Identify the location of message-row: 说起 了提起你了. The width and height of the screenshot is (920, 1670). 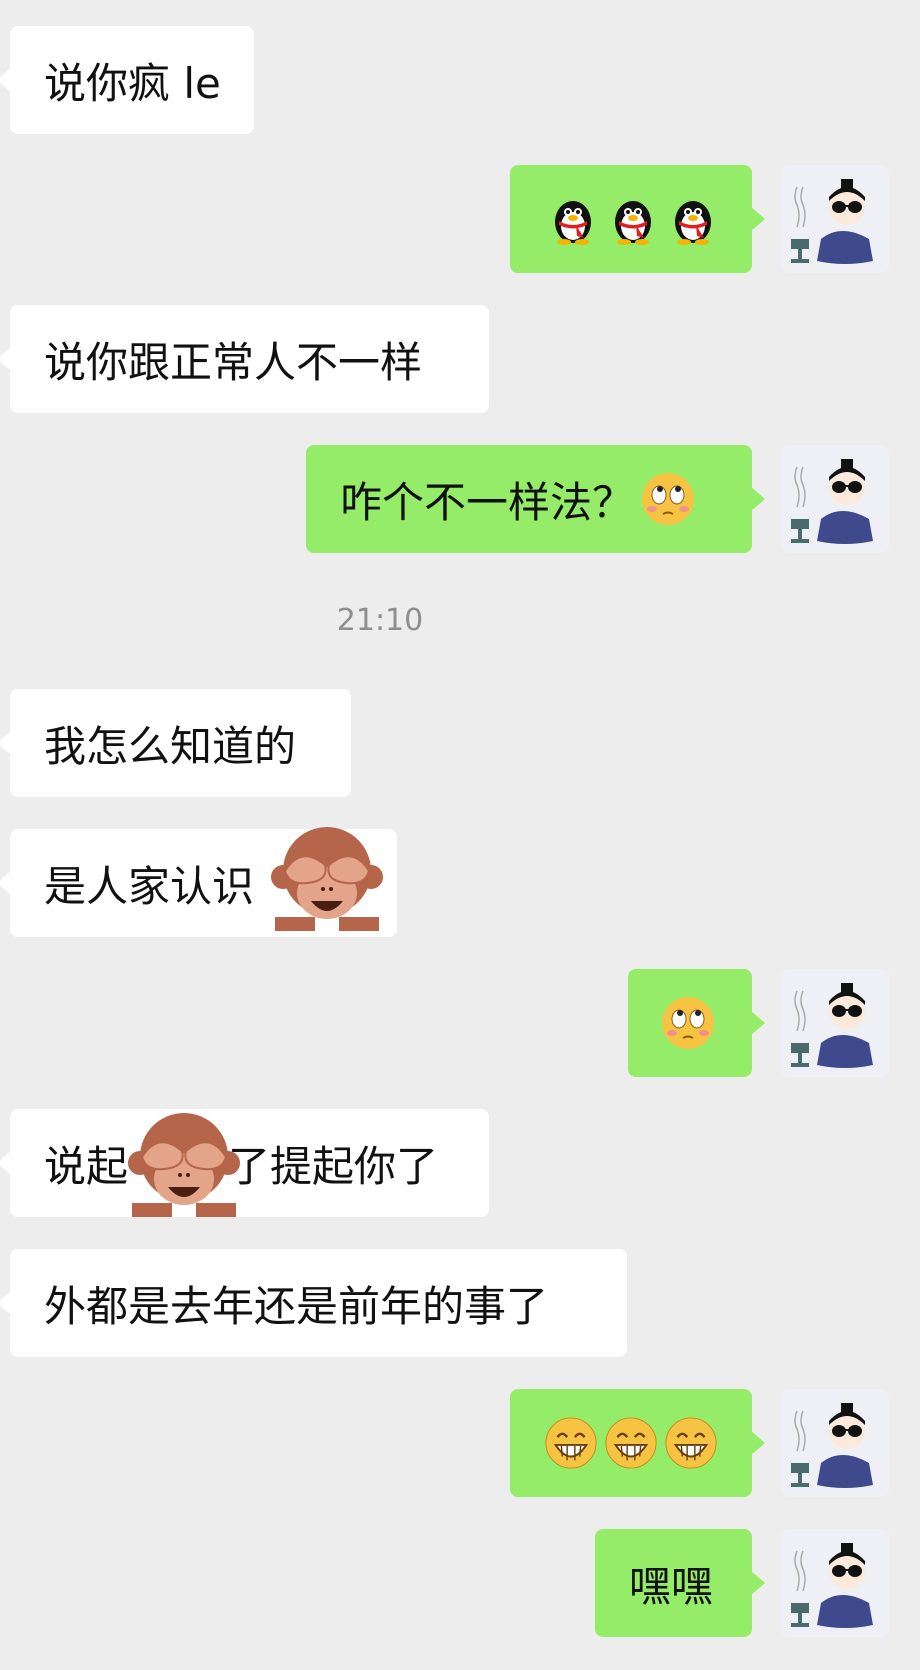
(455, 1163).